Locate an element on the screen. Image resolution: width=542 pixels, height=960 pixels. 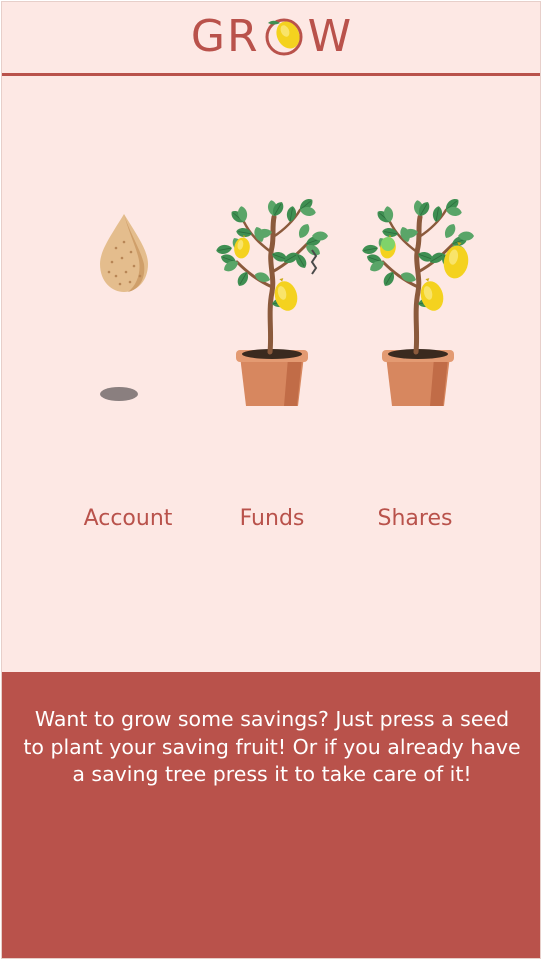
app-header: GR W is located at coordinates (271, 39).